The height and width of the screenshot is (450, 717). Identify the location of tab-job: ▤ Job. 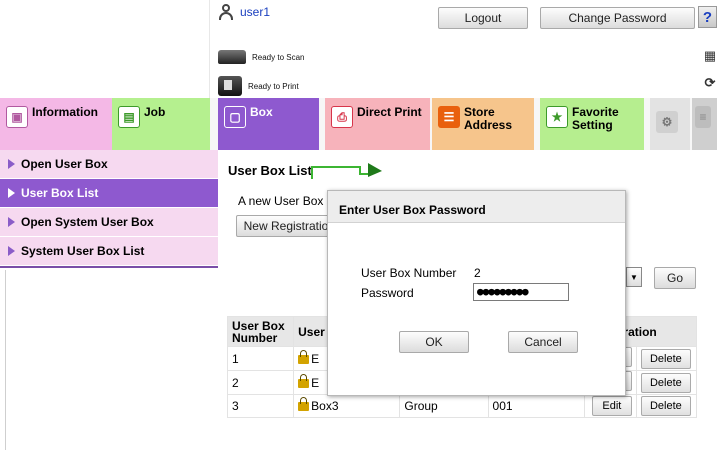
(161, 124).